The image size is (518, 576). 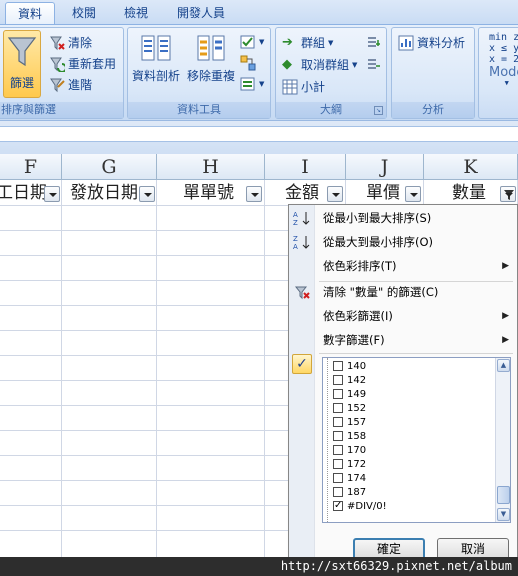 I want to click on submenu-arrow-icon: ▶, so click(x=505, y=340).